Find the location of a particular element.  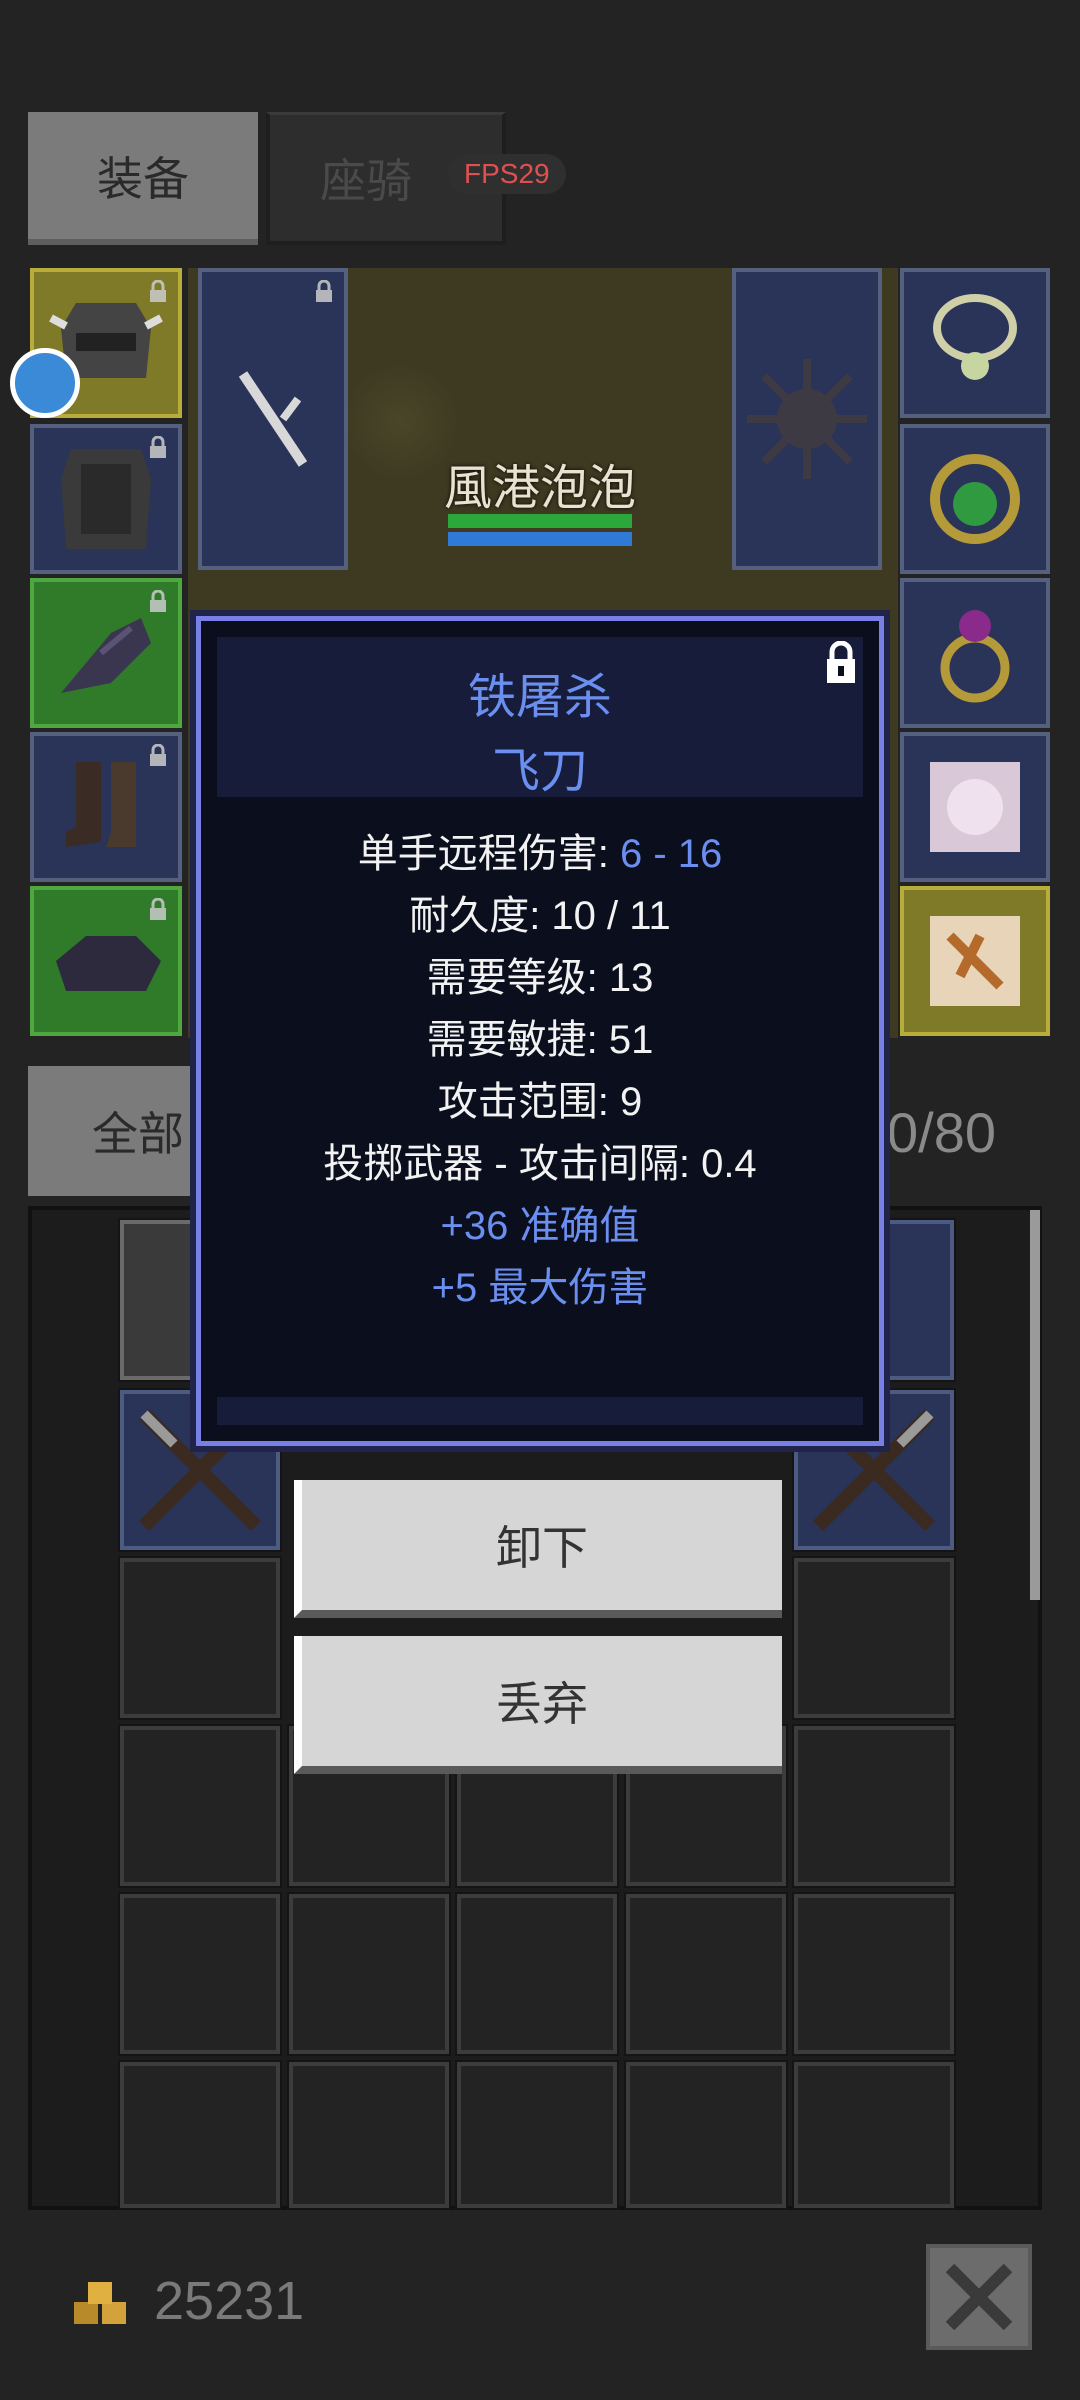

ring1-slot is located at coordinates (975, 499).